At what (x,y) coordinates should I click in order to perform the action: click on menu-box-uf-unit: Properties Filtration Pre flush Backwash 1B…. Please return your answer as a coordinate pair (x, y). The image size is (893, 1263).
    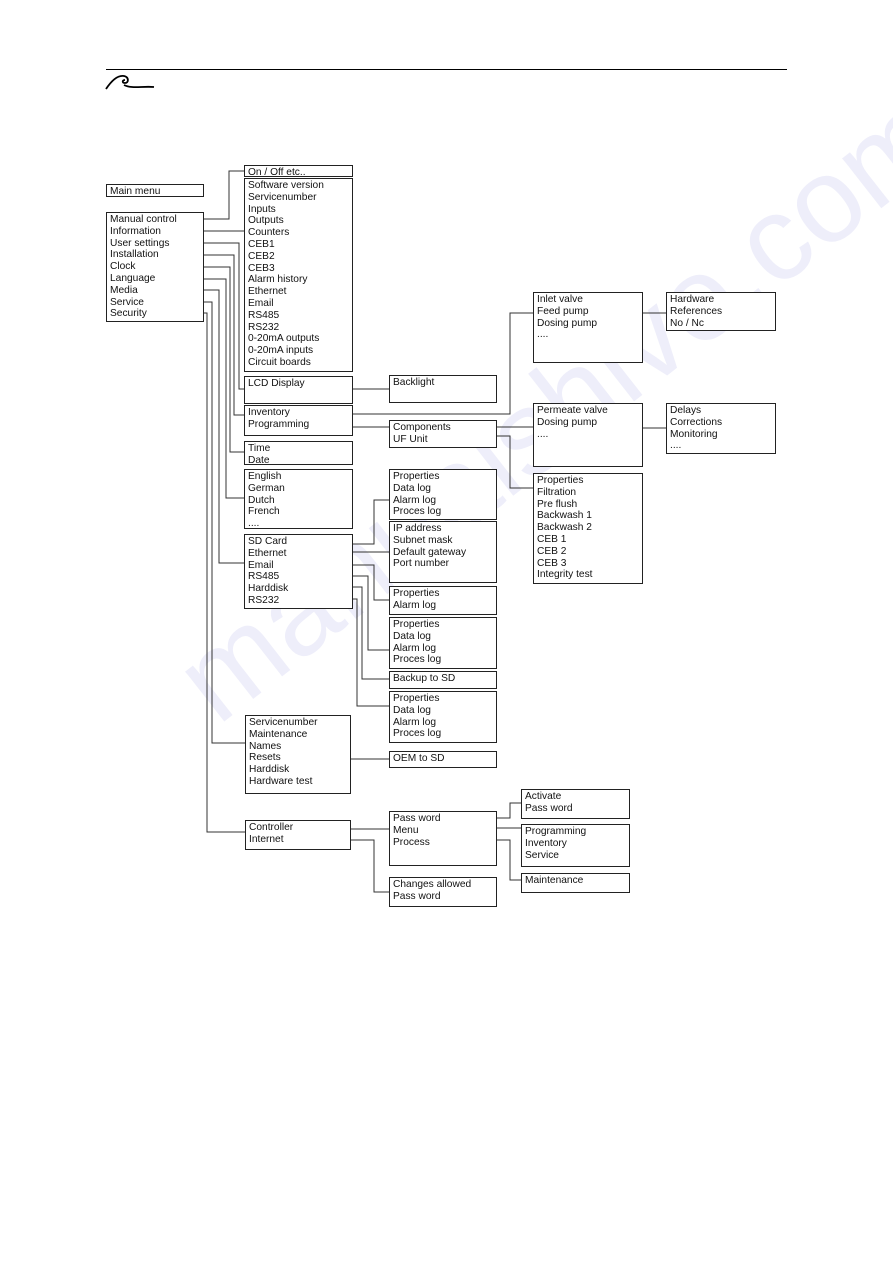
    Looking at the image, I should click on (588, 528).